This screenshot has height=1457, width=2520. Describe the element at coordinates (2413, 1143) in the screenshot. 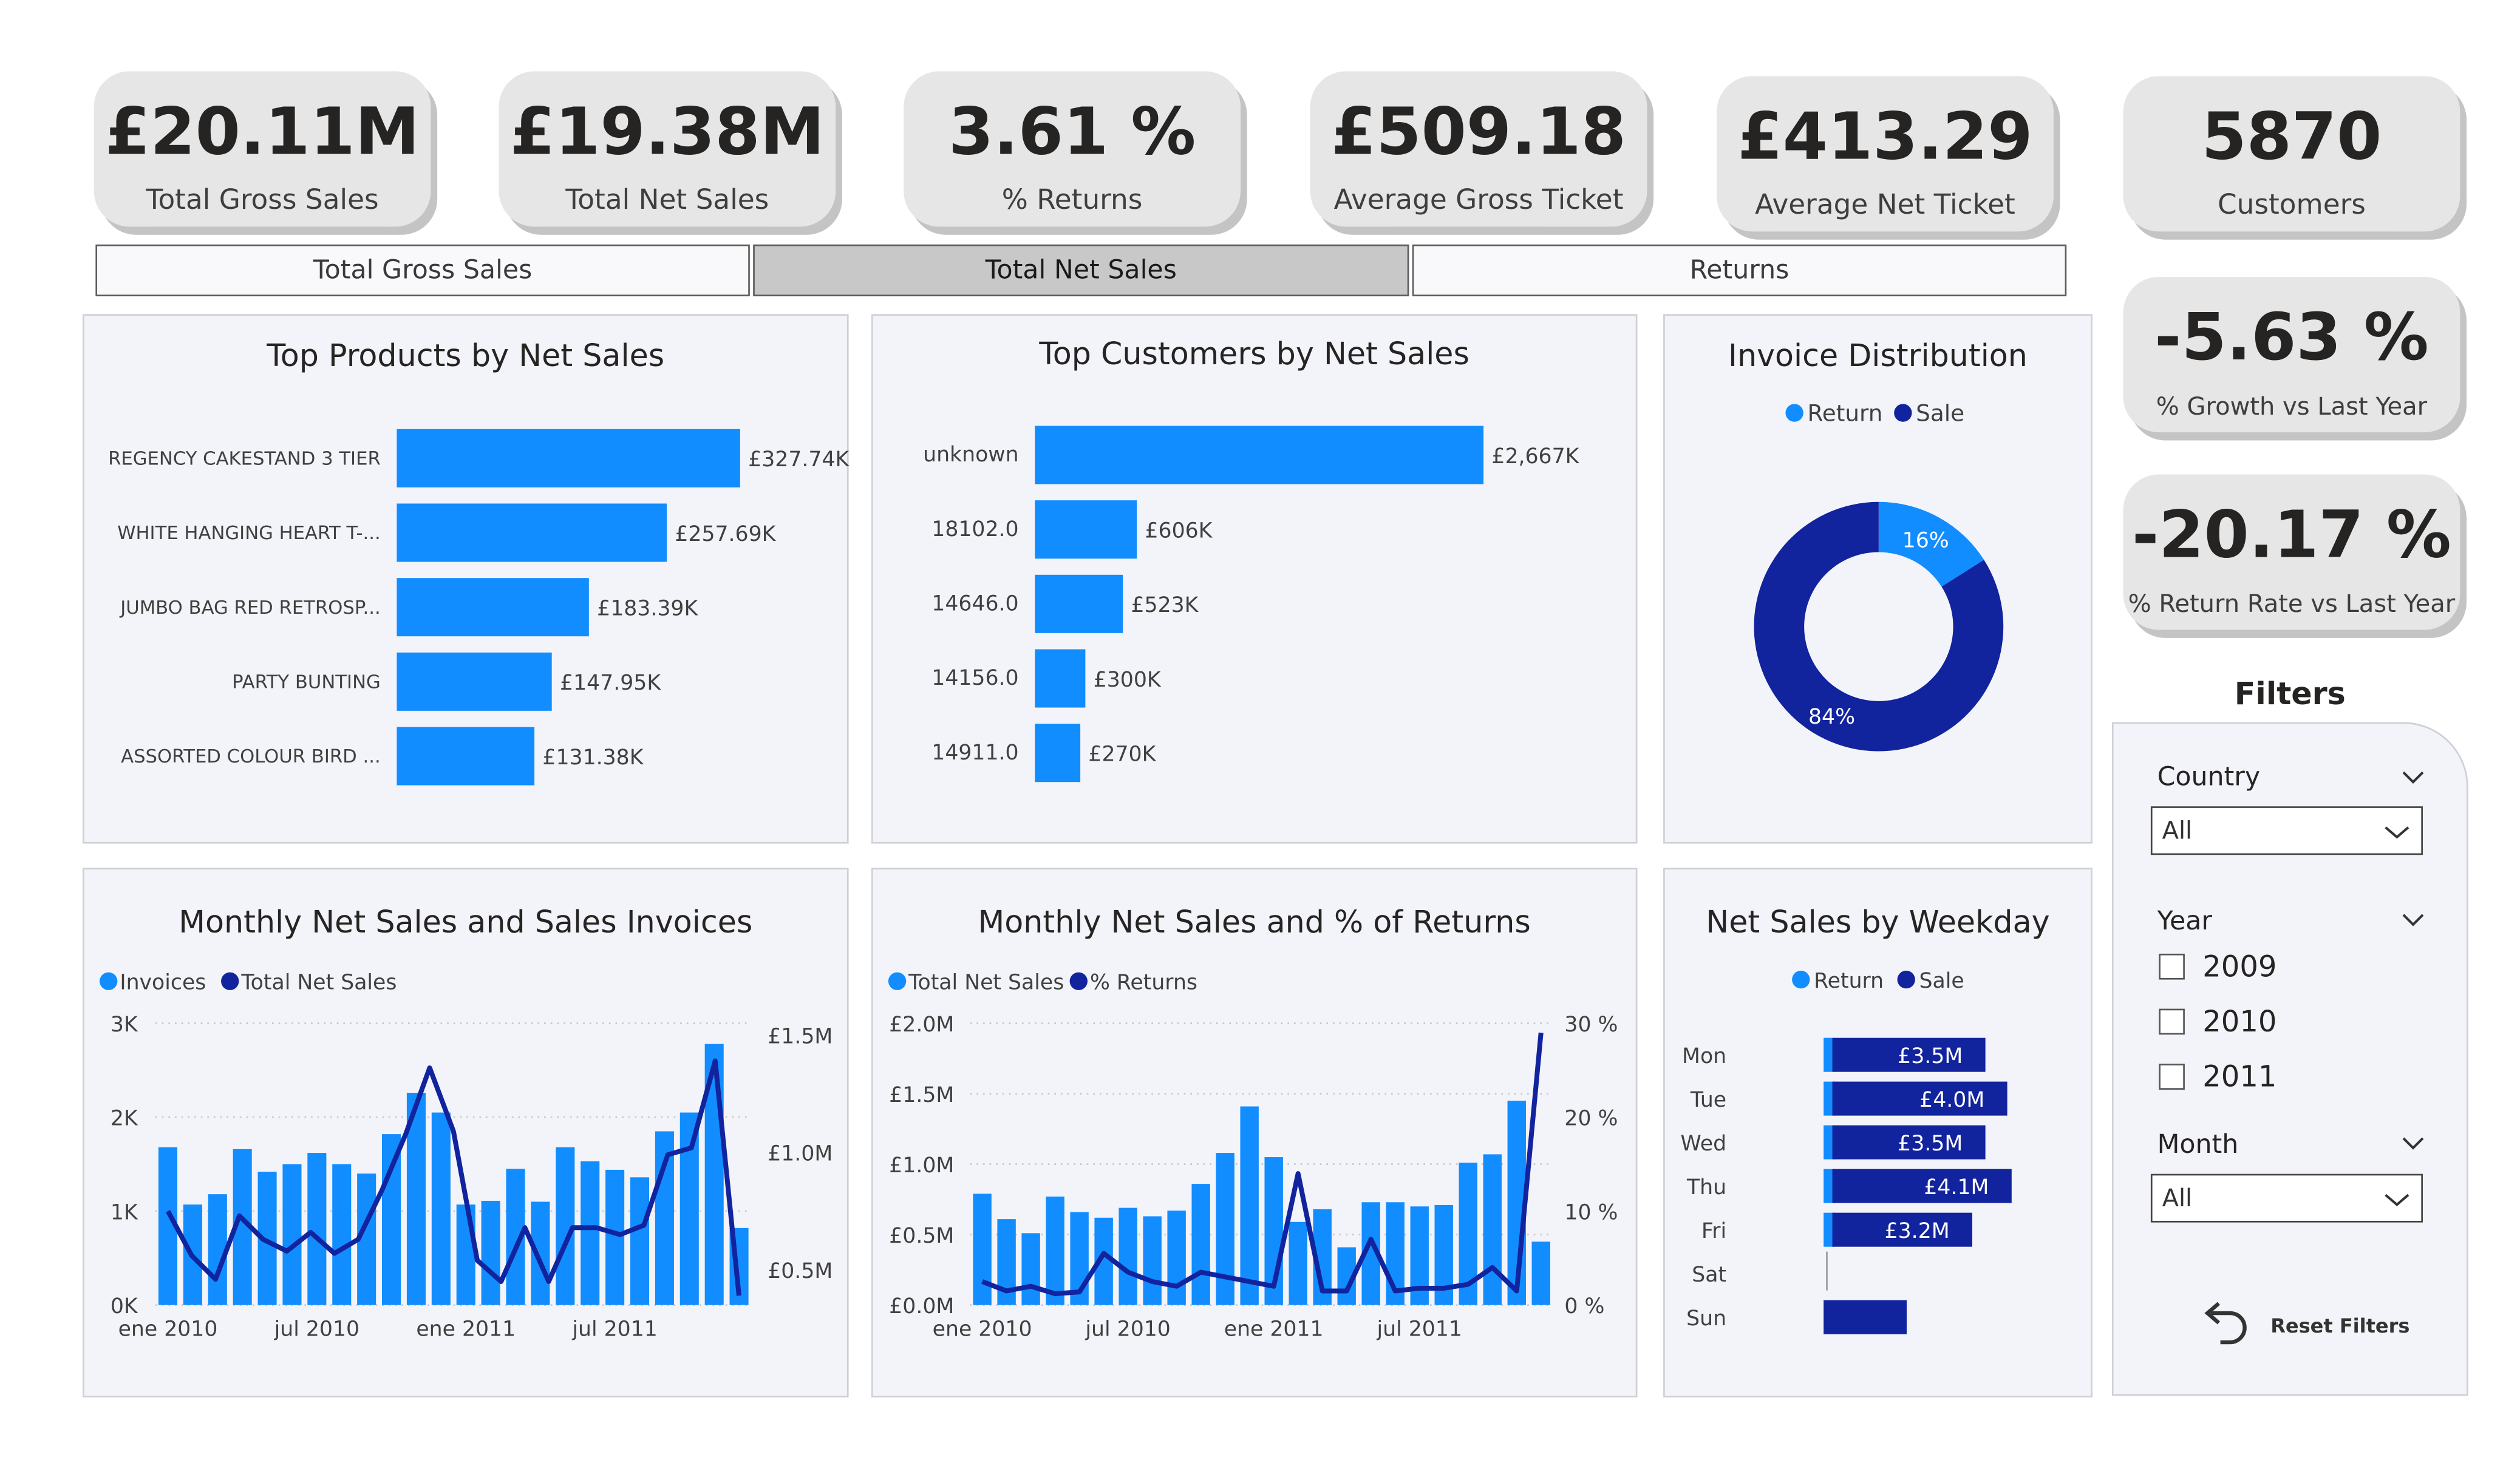

I see `month-expand-chevron-icon` at that location.